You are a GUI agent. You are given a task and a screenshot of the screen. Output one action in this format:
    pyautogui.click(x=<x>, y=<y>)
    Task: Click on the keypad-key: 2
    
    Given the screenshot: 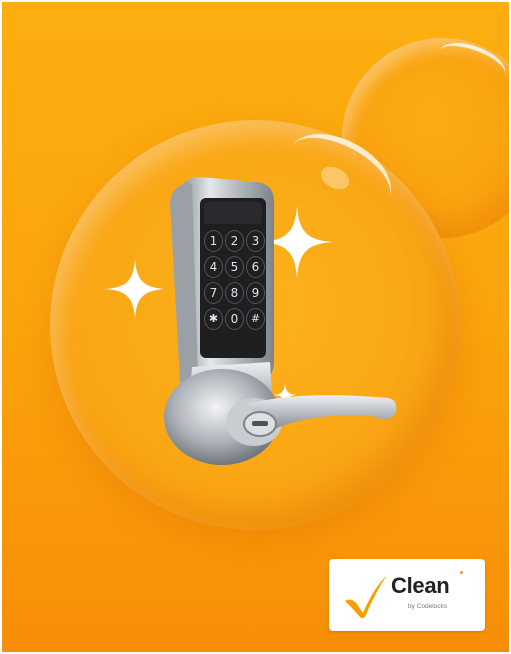 What is the action you would take?
    pyautogui.click(x=234, y=241)
    